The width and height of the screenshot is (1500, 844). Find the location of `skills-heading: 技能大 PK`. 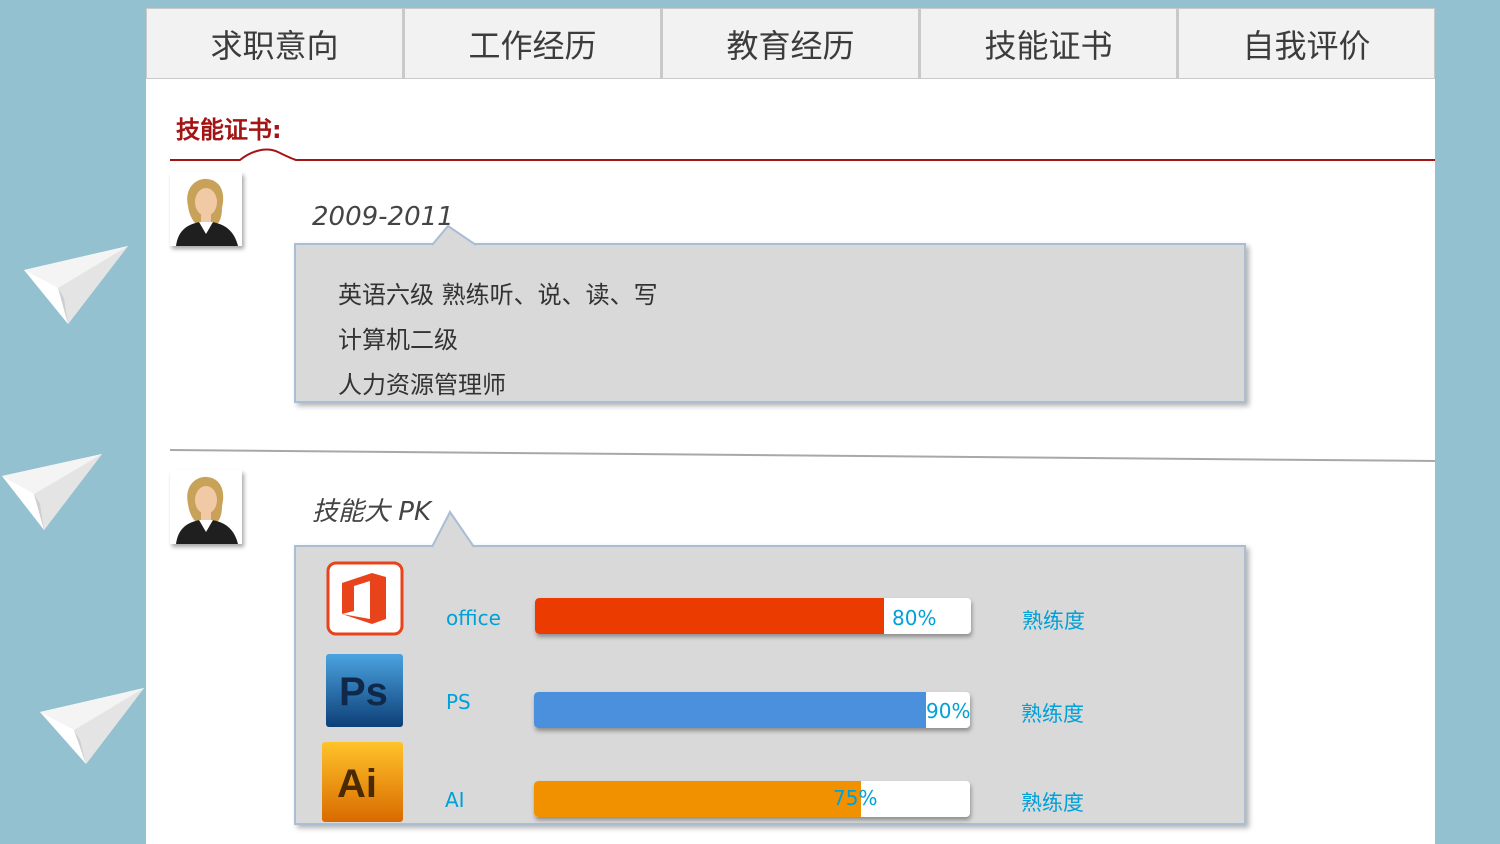

skills-heading: 技能大 PK is located at coordinates (371, 512).